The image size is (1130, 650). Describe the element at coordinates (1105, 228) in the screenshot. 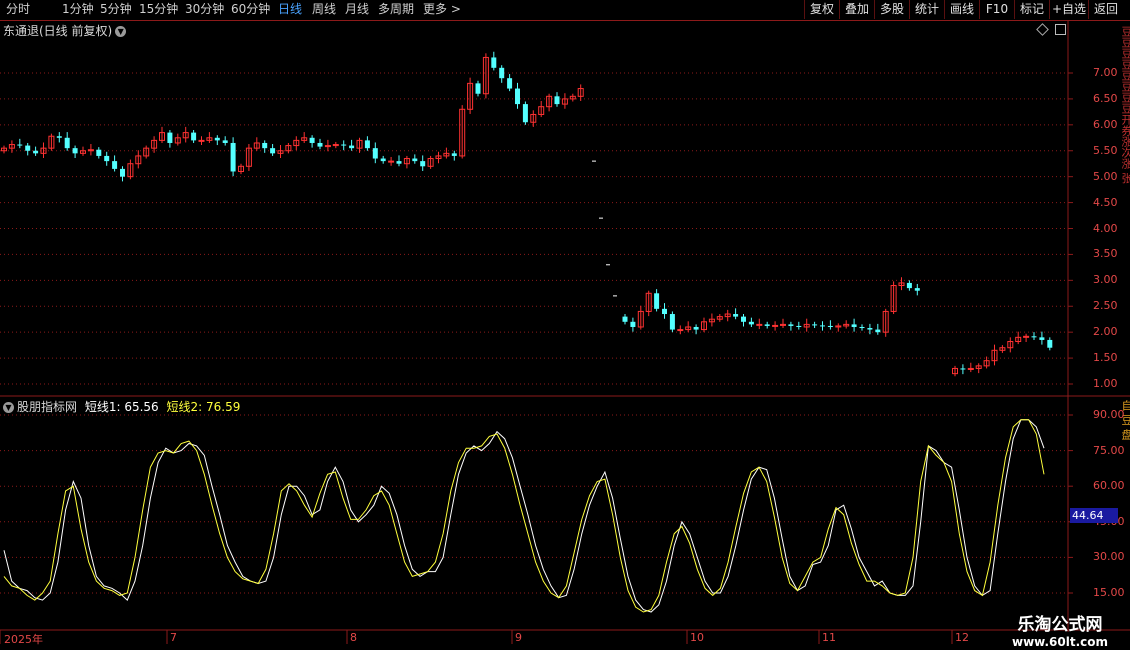

I see `price-tick: 4.00` at that location.